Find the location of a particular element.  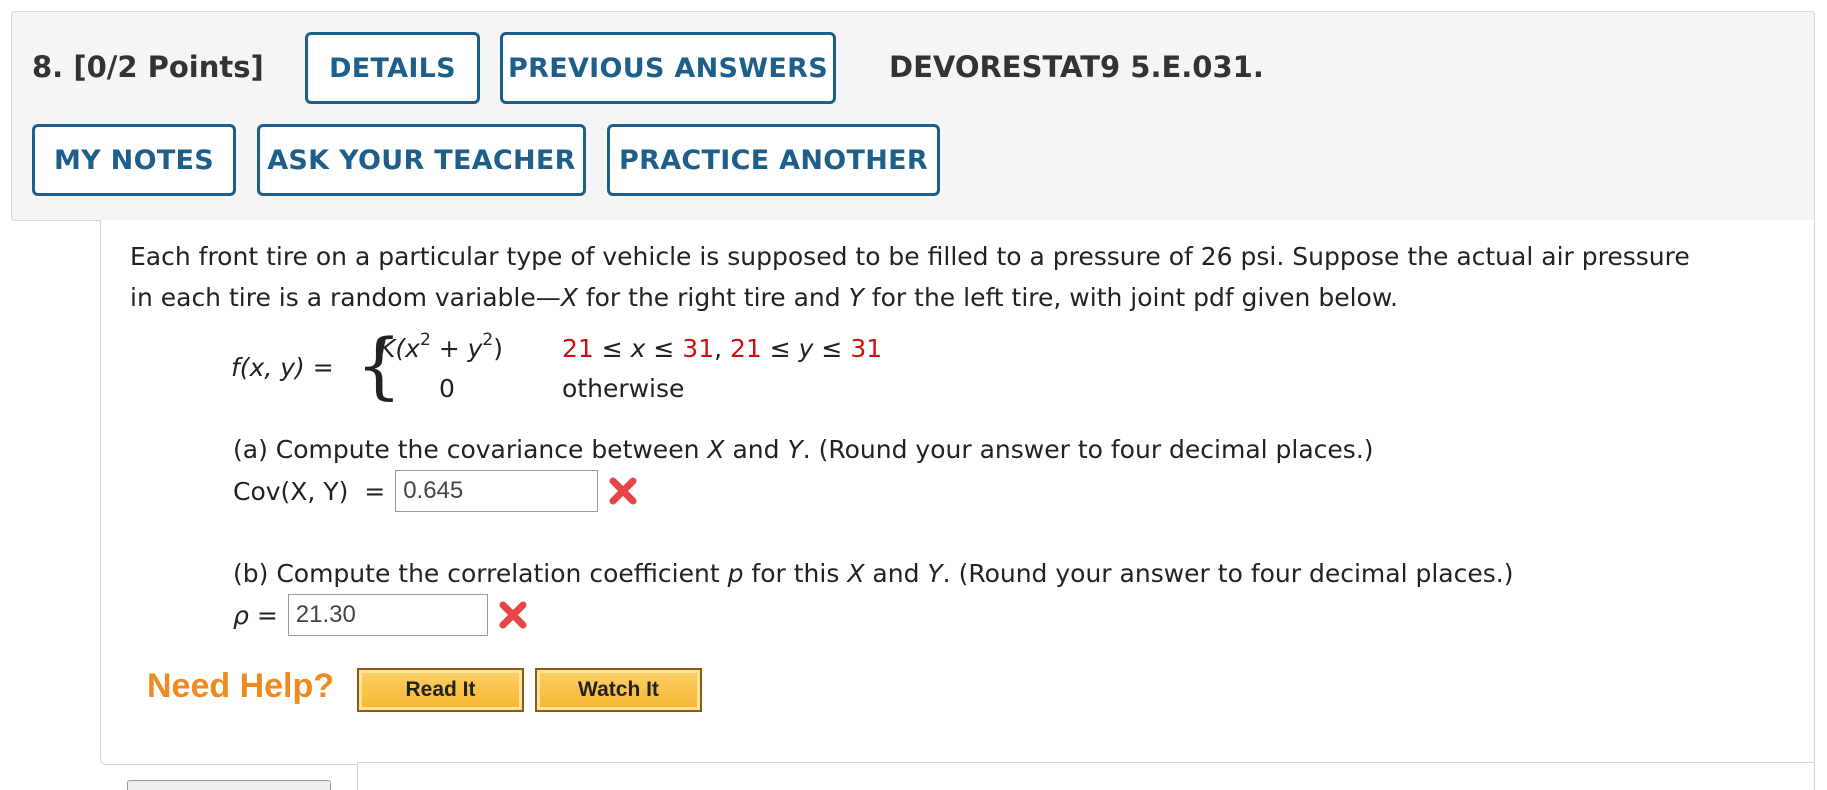

submit-answer-button is located at coordinates (229, 785).